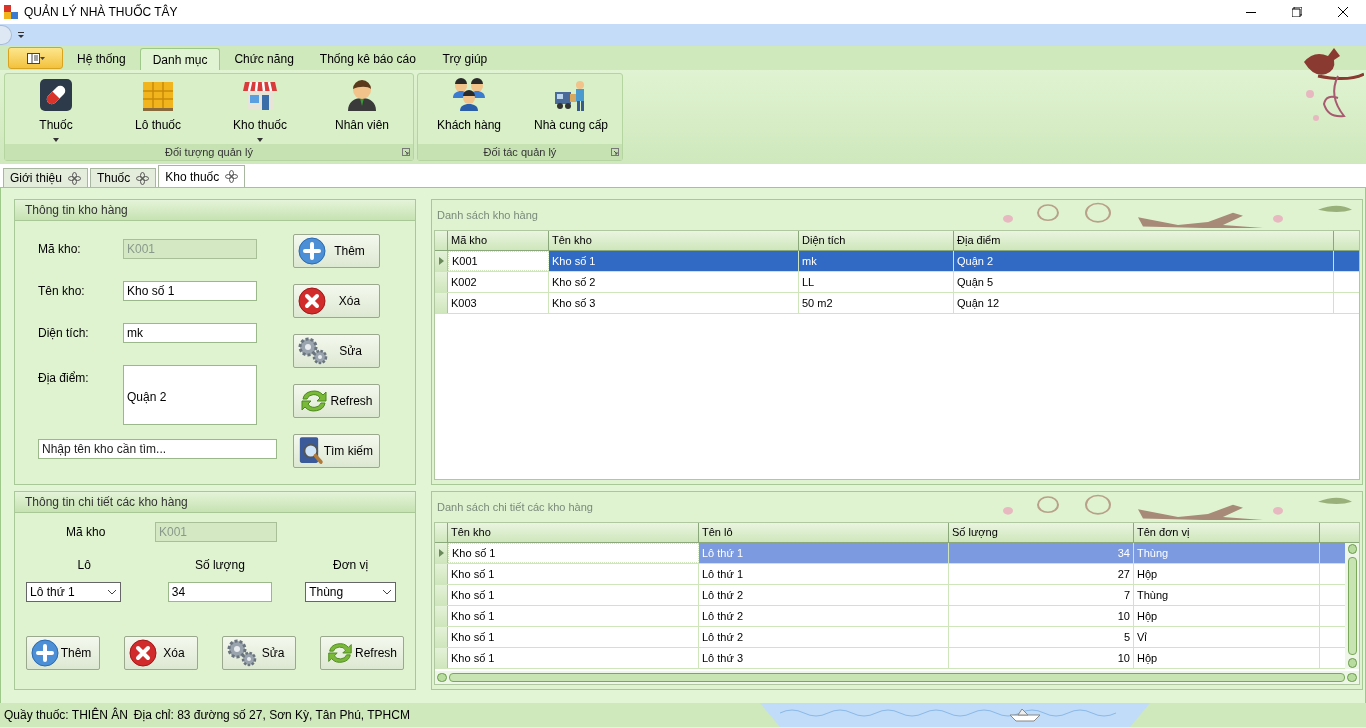 The height and width of the screenshot is (728, 1366). What do you see at coordinates (21, 35) in the screenshot?
I see `customize-toolbar-icon` at bounding box center [21, 35].